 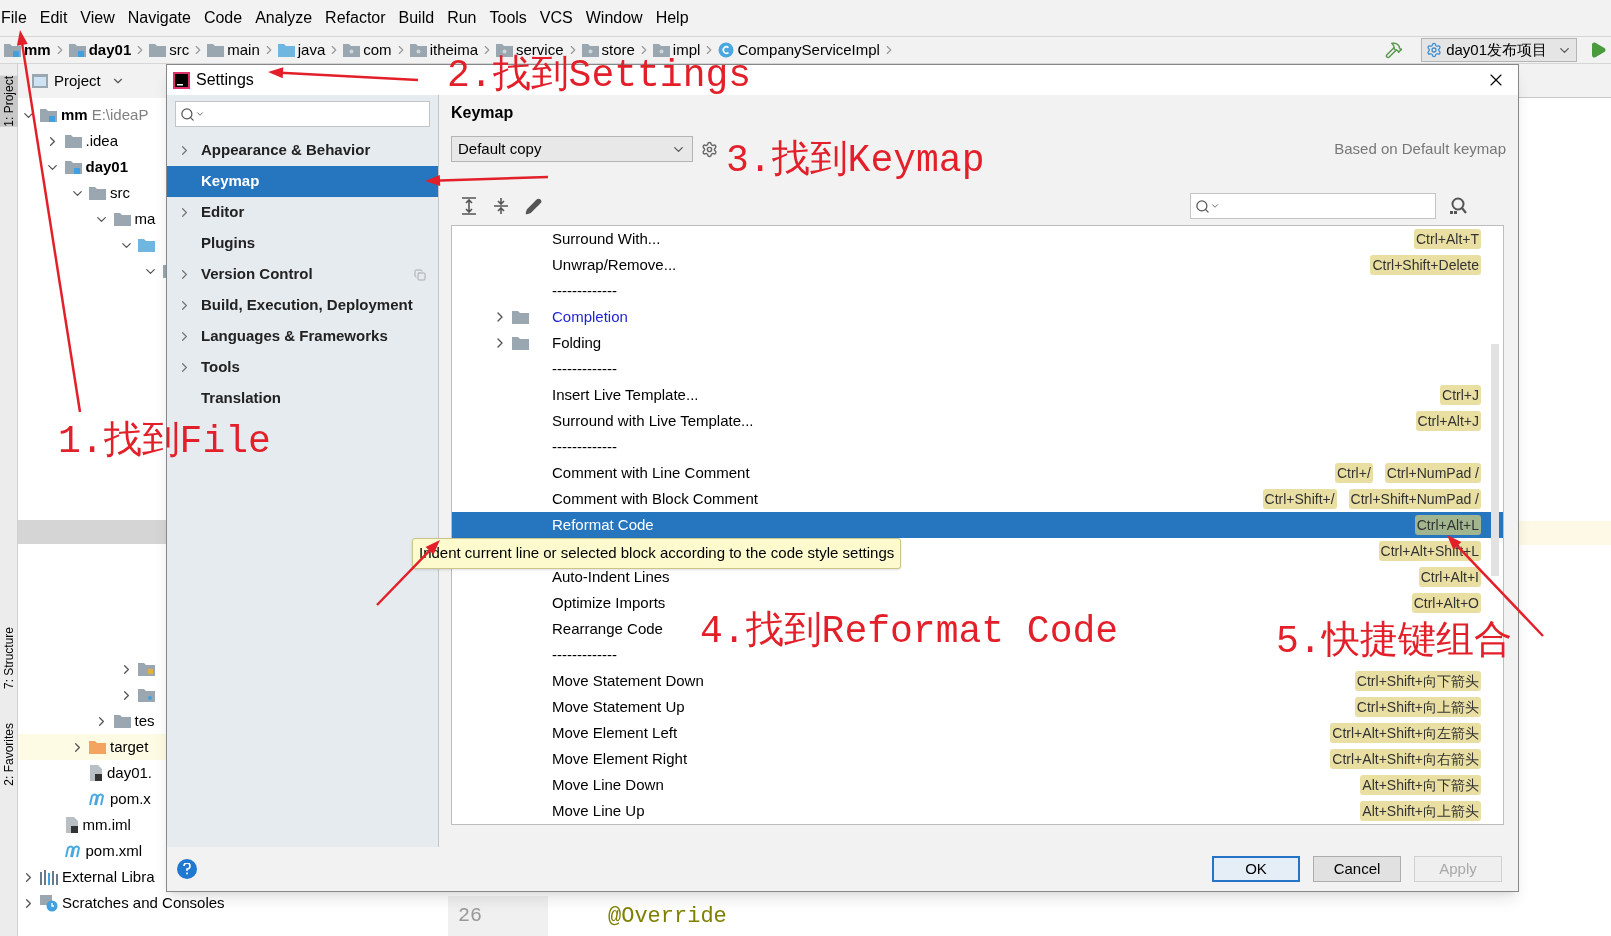 I want to click on menu-item: Code, so click(x=223, y=18).